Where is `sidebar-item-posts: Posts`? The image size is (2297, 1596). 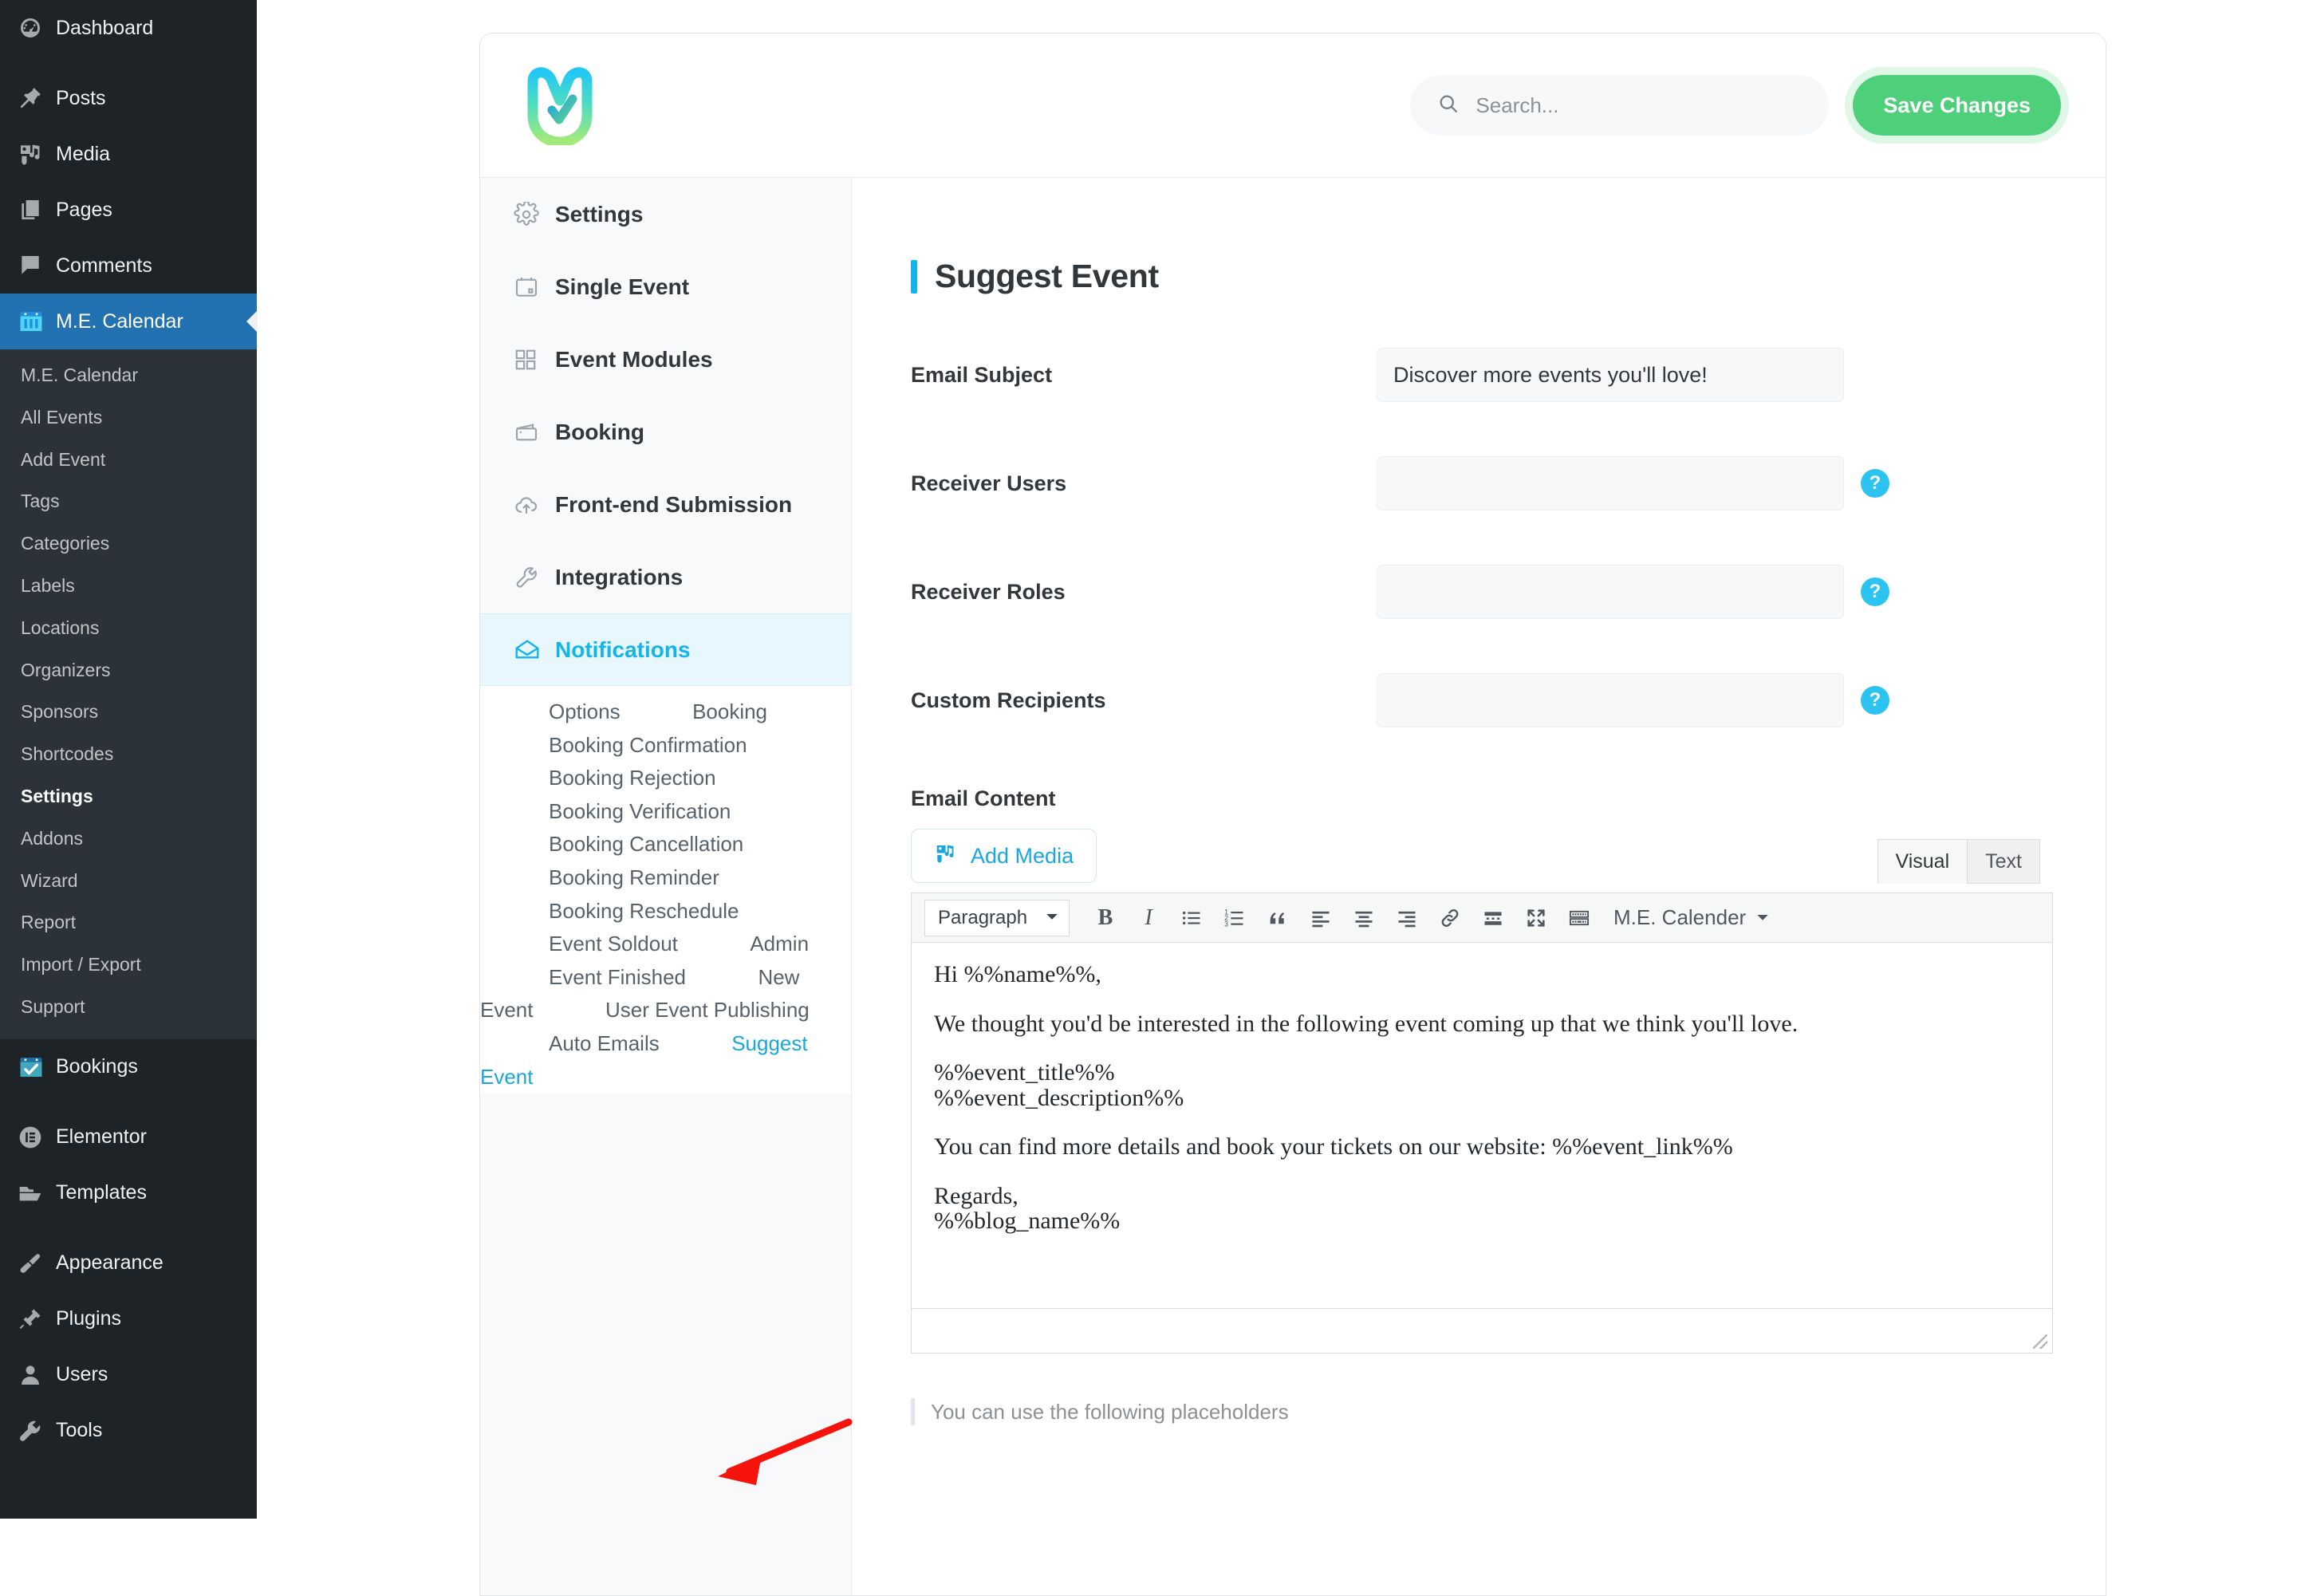 sidebar-item-posts: Posts is located at coordinates (128, 98).